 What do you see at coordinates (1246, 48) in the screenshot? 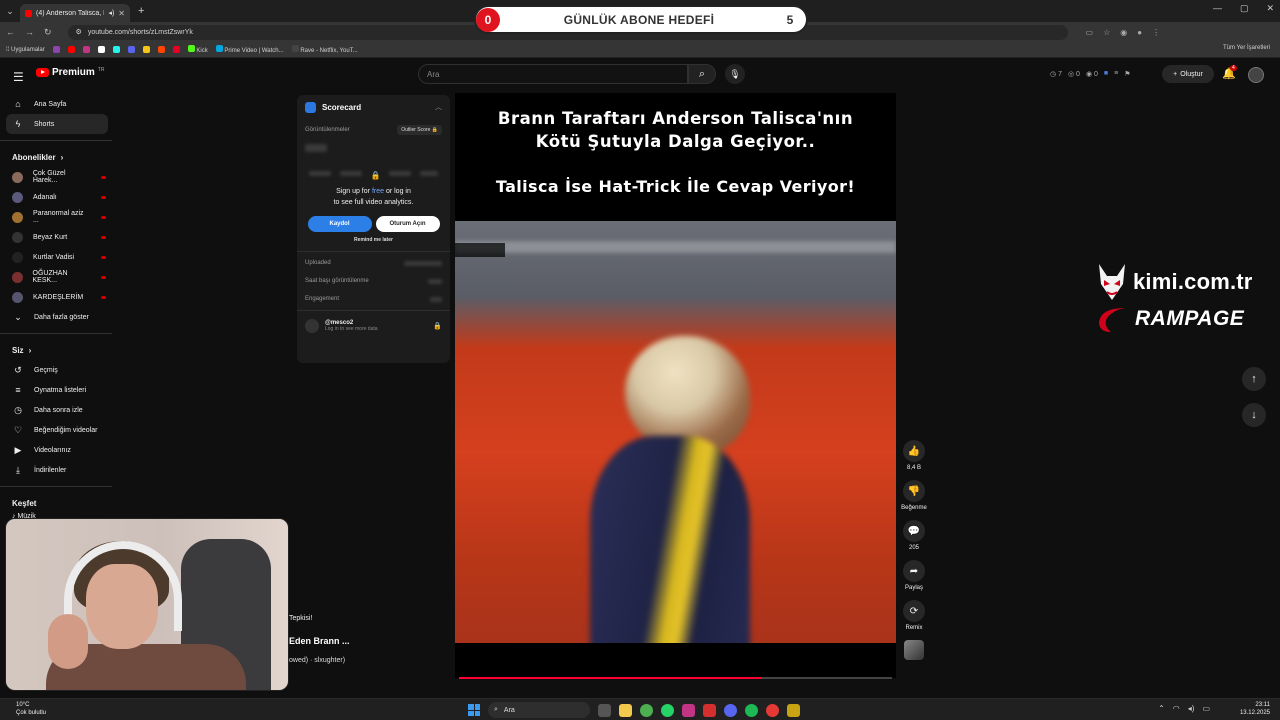
I see `all-bookmarks-link: Tüm Yer İşaretleri` at bounding box center [1246, 48].